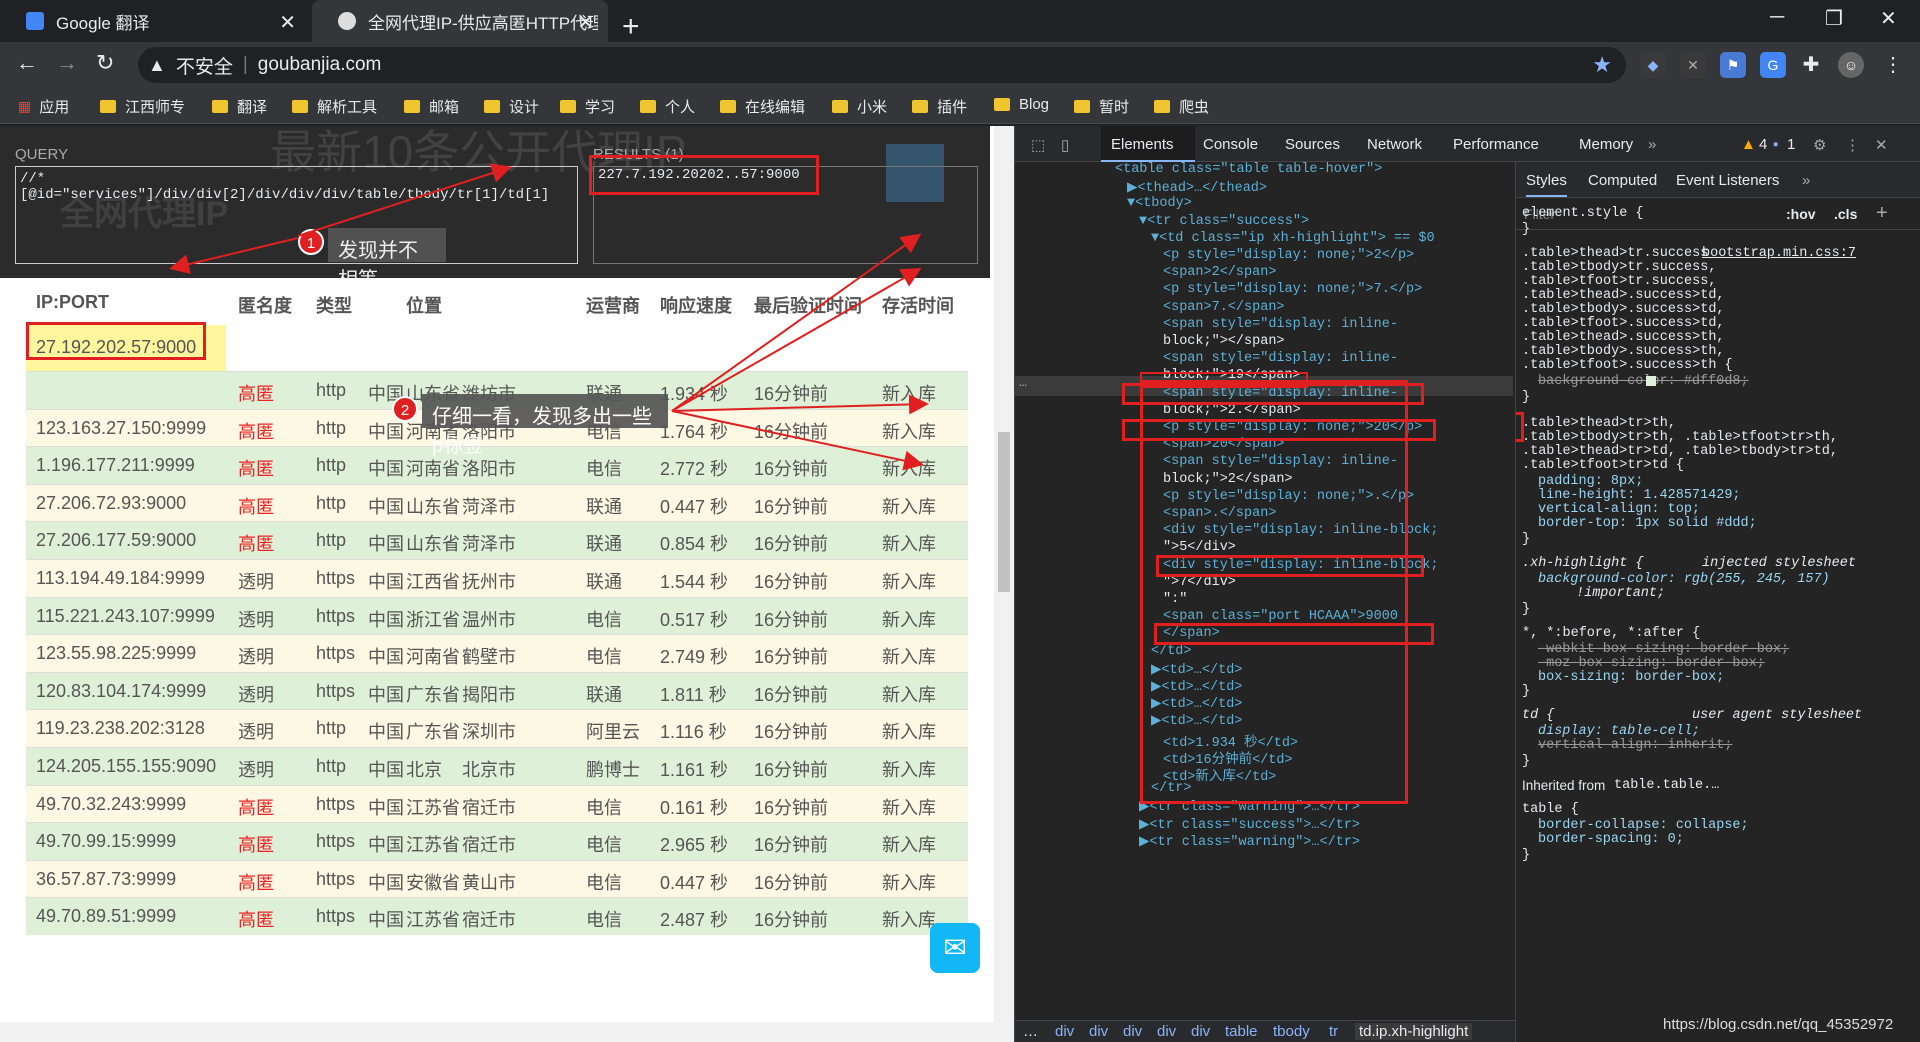 This screenshot has width=1920, height=1042. I want to click on bookmark-folder: 爬虫, so click(1181, 106).